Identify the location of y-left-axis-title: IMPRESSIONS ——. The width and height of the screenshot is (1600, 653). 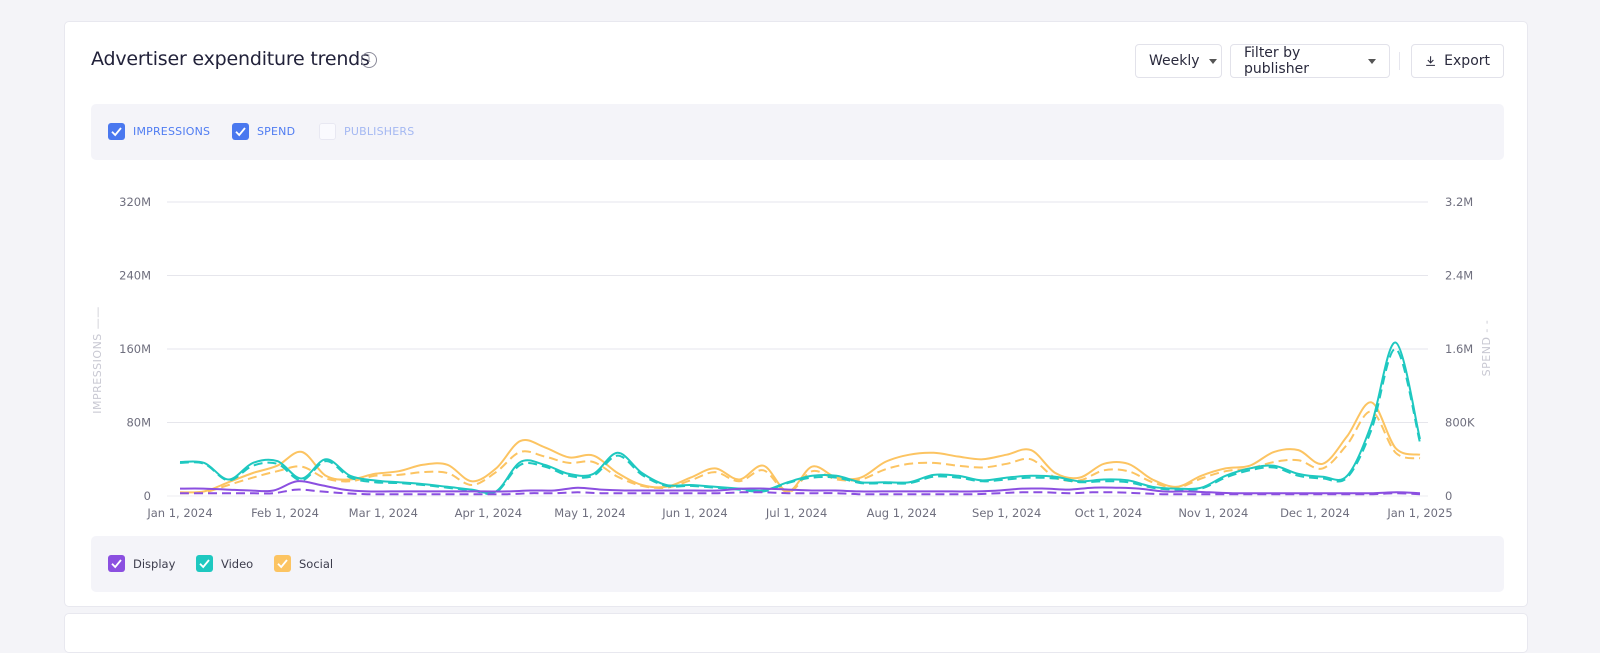
(97, 360).